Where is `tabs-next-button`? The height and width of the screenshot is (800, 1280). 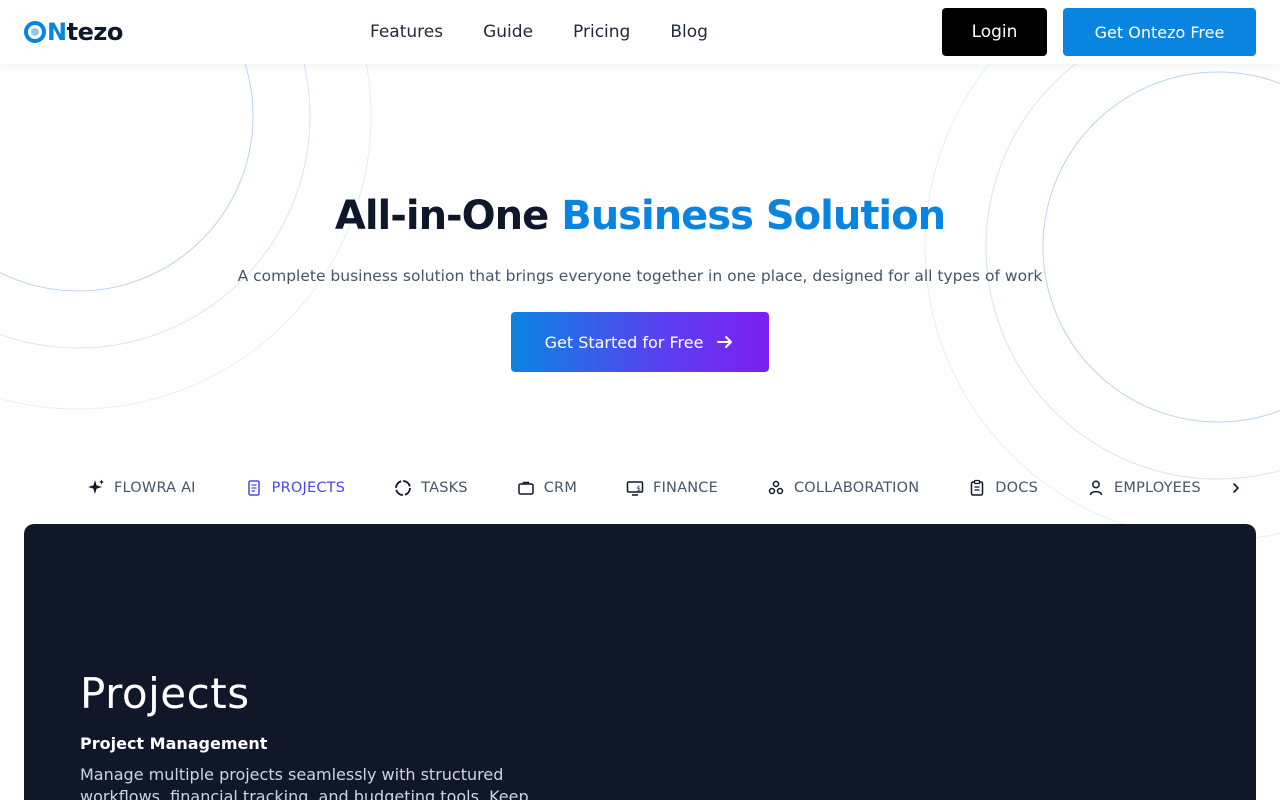 tabs-next-button is located at coordinates (1236, 488).